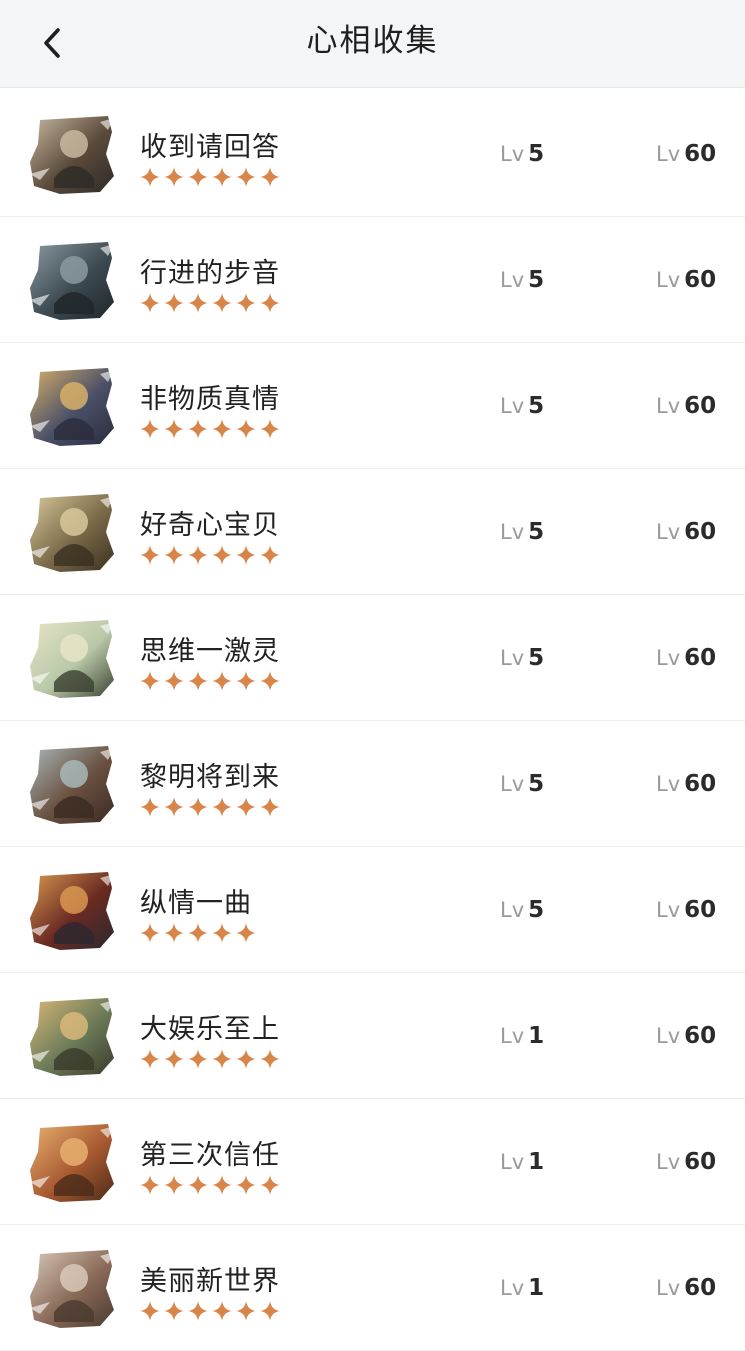 Image resolution: width=745 pixels, height=1351 pixels. I want to click on list-item: 好奇心宝贝 Lv 5 Lv 60, so click(372, 532).